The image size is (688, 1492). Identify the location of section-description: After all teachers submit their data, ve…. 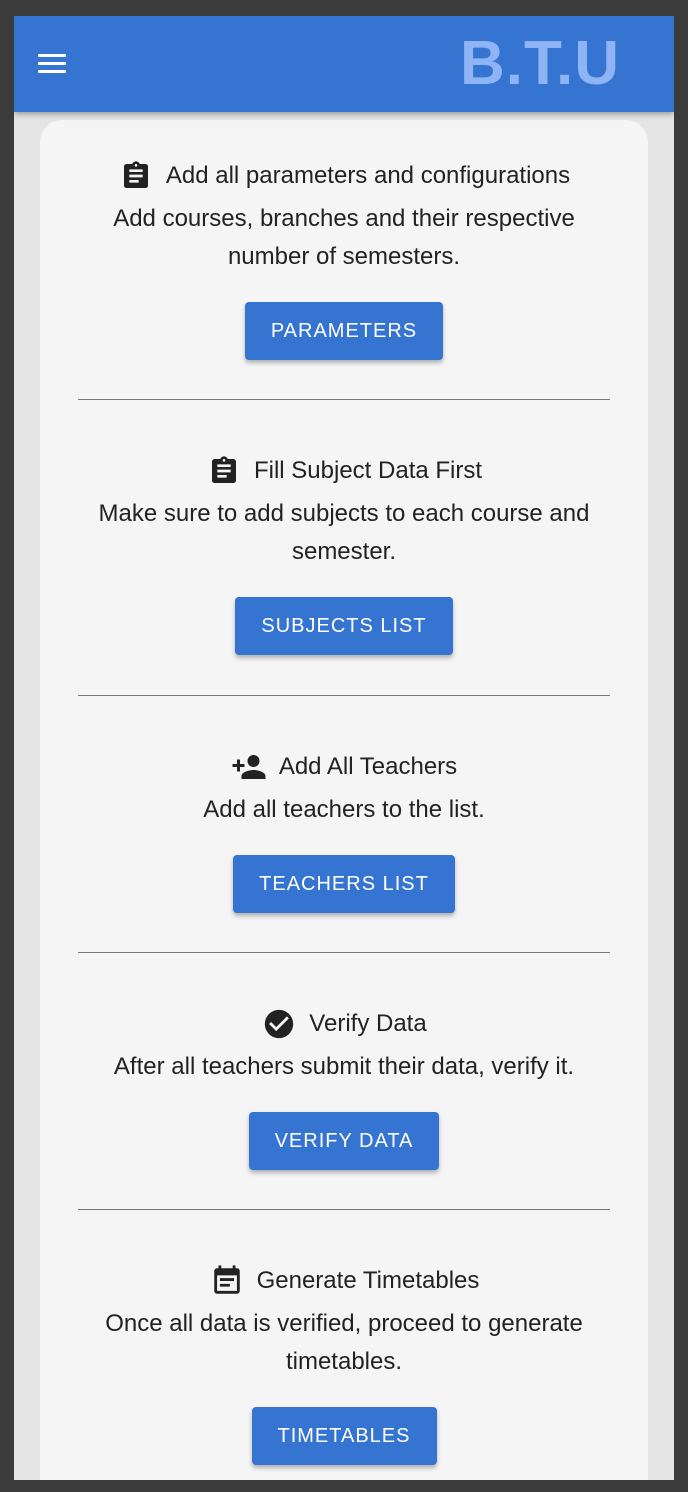
(344, 1066).